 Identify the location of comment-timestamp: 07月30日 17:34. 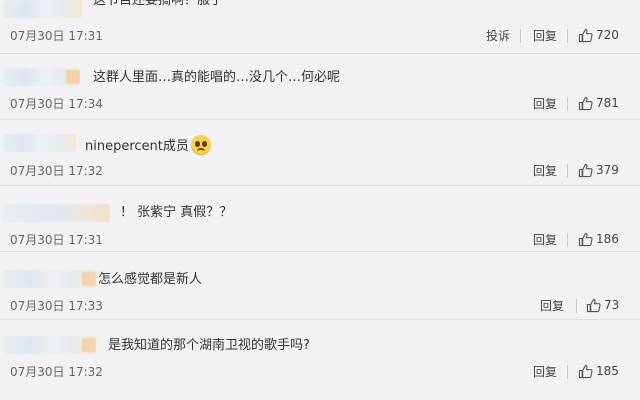
(56, 104).